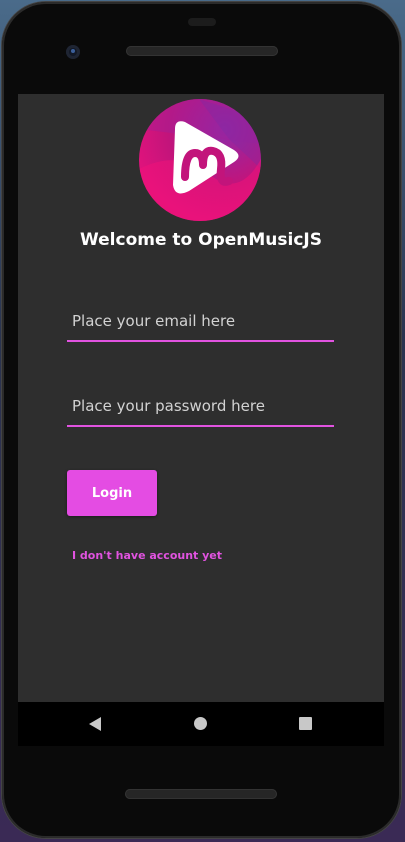  I want to click on email-field, so click(200, 323).